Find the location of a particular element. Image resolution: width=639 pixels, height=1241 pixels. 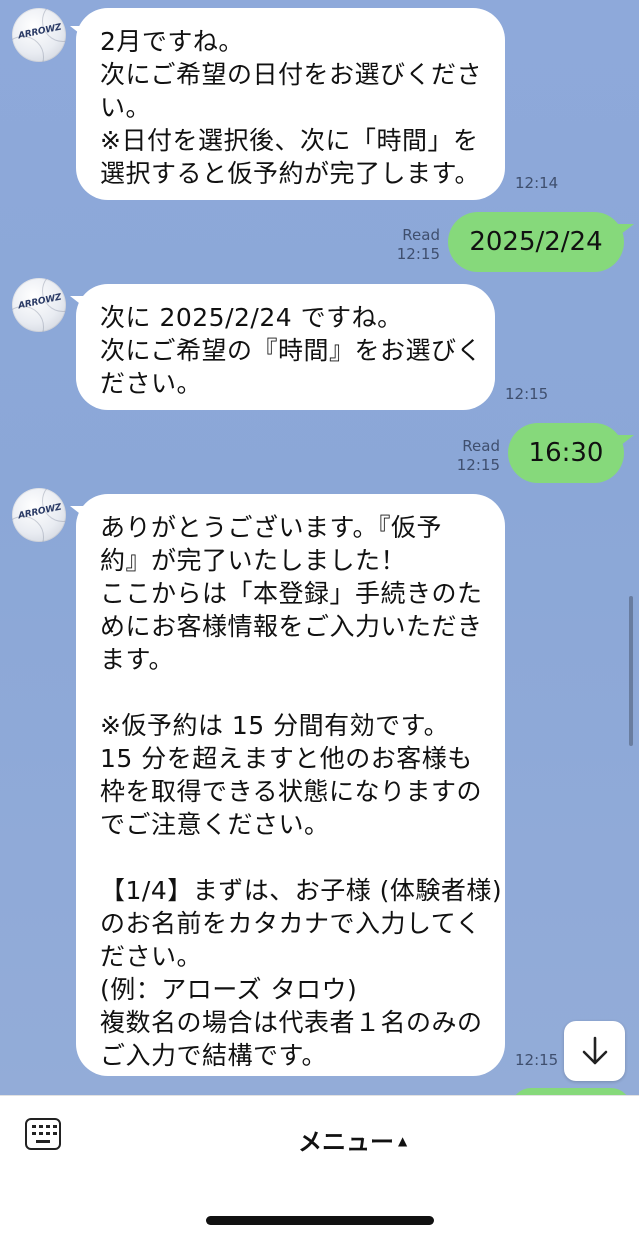

keyboard-icon is located at coordinates (43, 1134).